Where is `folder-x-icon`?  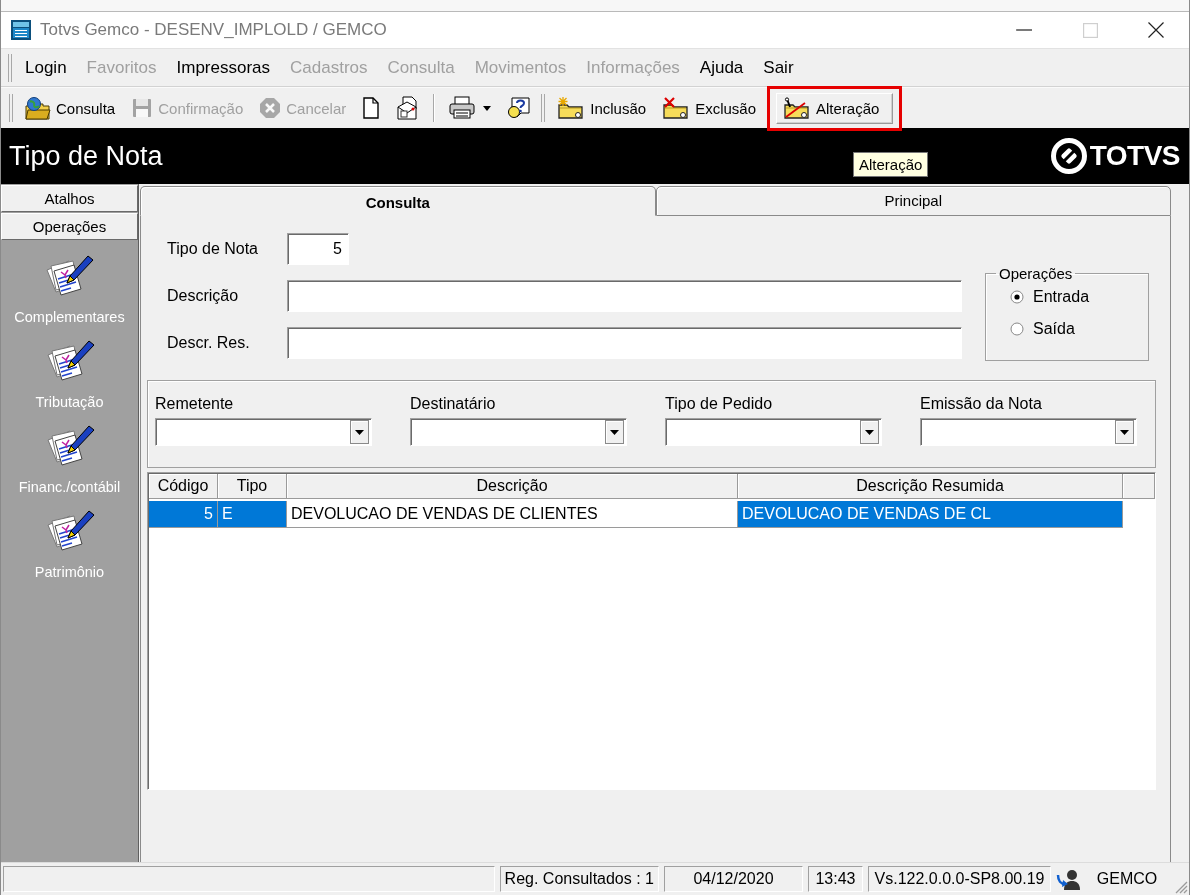 folder-x-icon is located at coordinates (676, 108).